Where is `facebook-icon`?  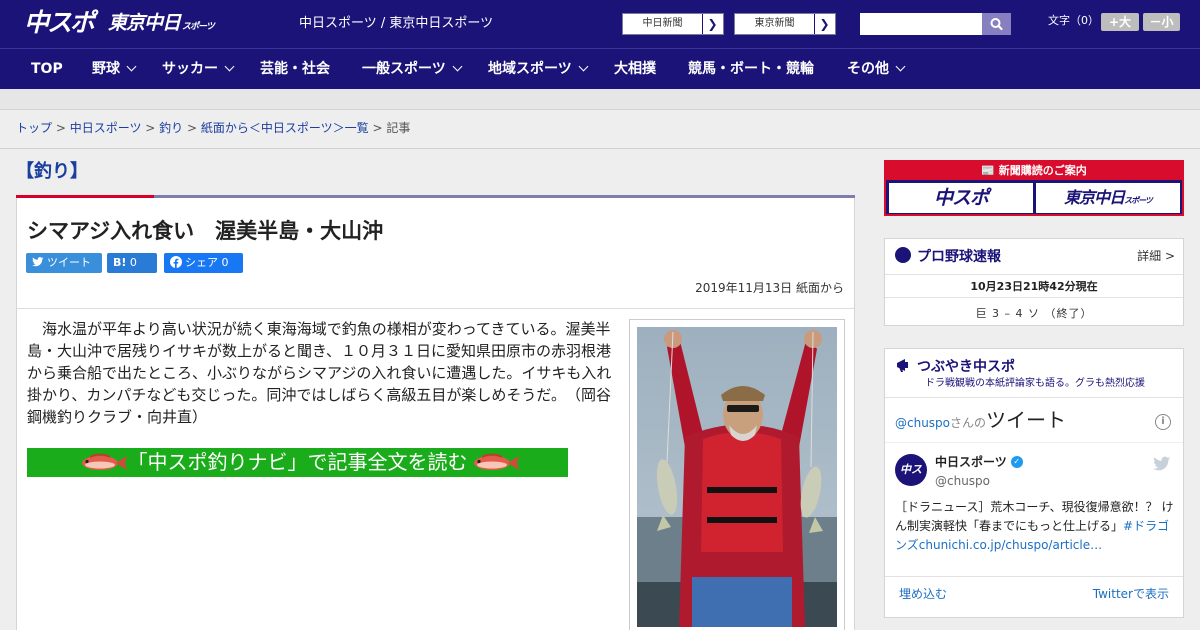
facebook-icon is located at coordinates (176, 262).